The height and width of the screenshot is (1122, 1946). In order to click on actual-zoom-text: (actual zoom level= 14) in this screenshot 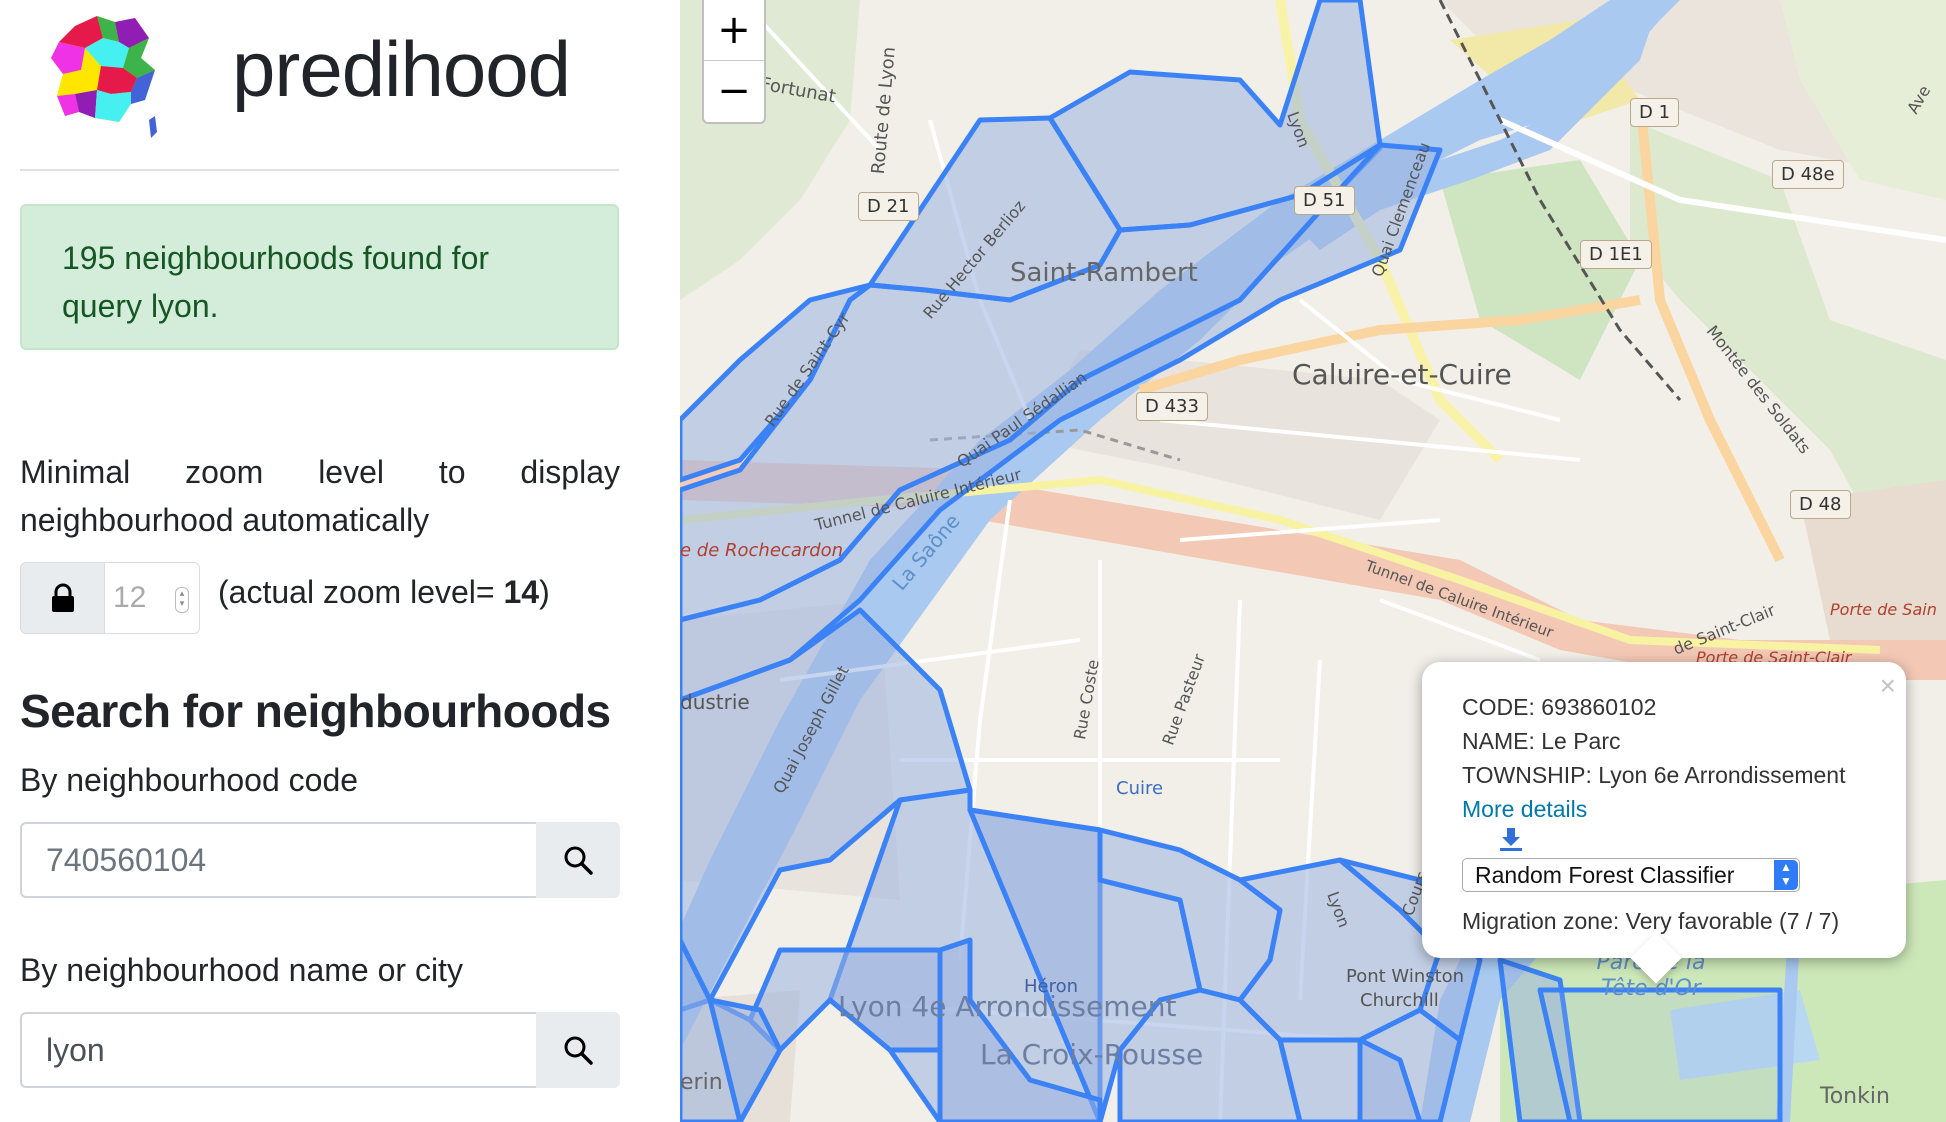, I will do `click(384, 592)`.